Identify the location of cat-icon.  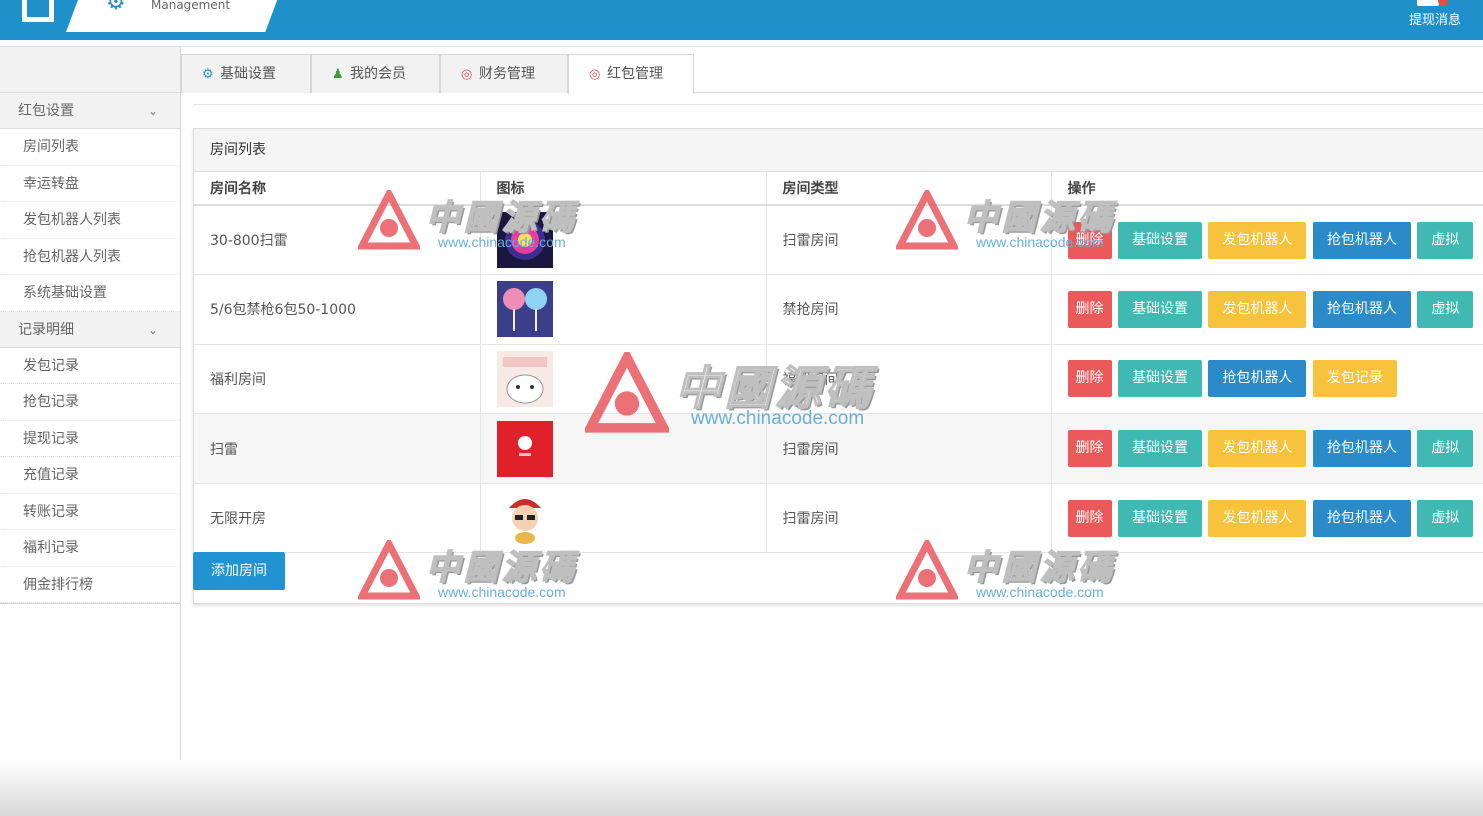
(524, 378).